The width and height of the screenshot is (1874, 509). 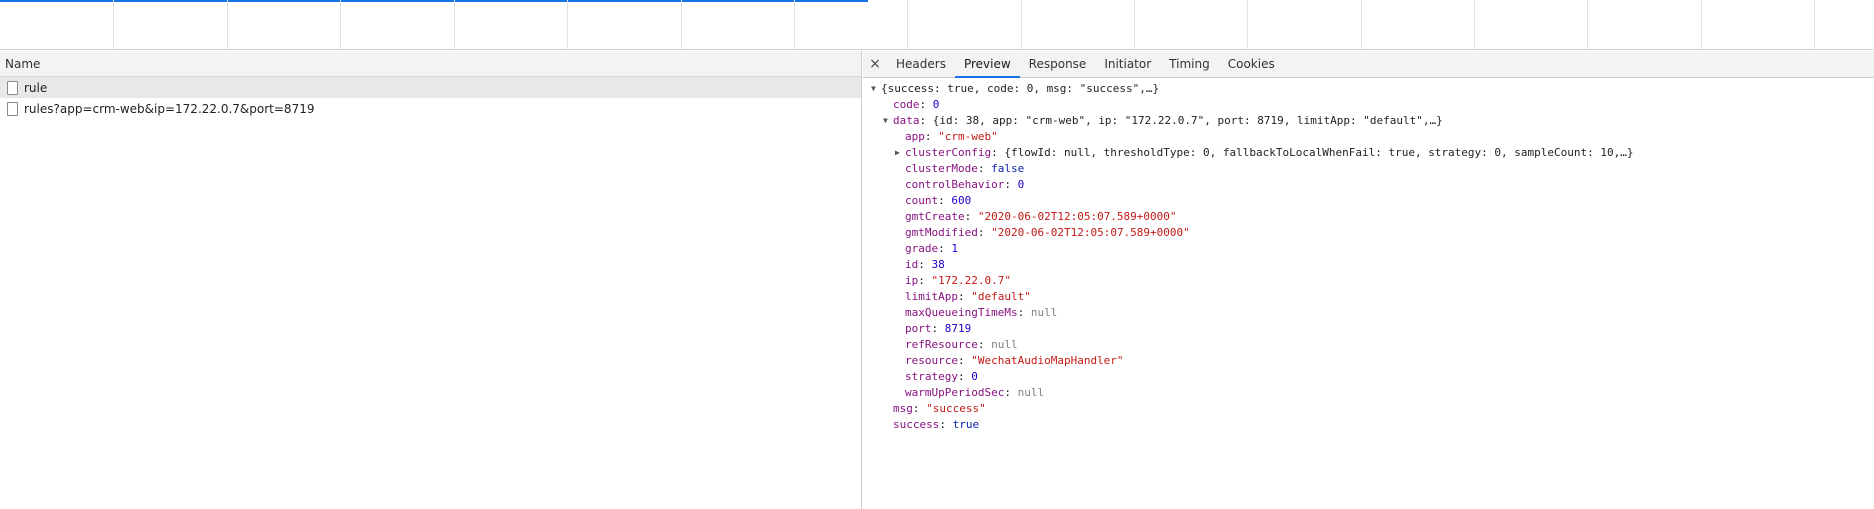 What do you see at coordinates (961, 200) in the screenshot?
I see `property-value: 600` at bounding box center [961, 200].